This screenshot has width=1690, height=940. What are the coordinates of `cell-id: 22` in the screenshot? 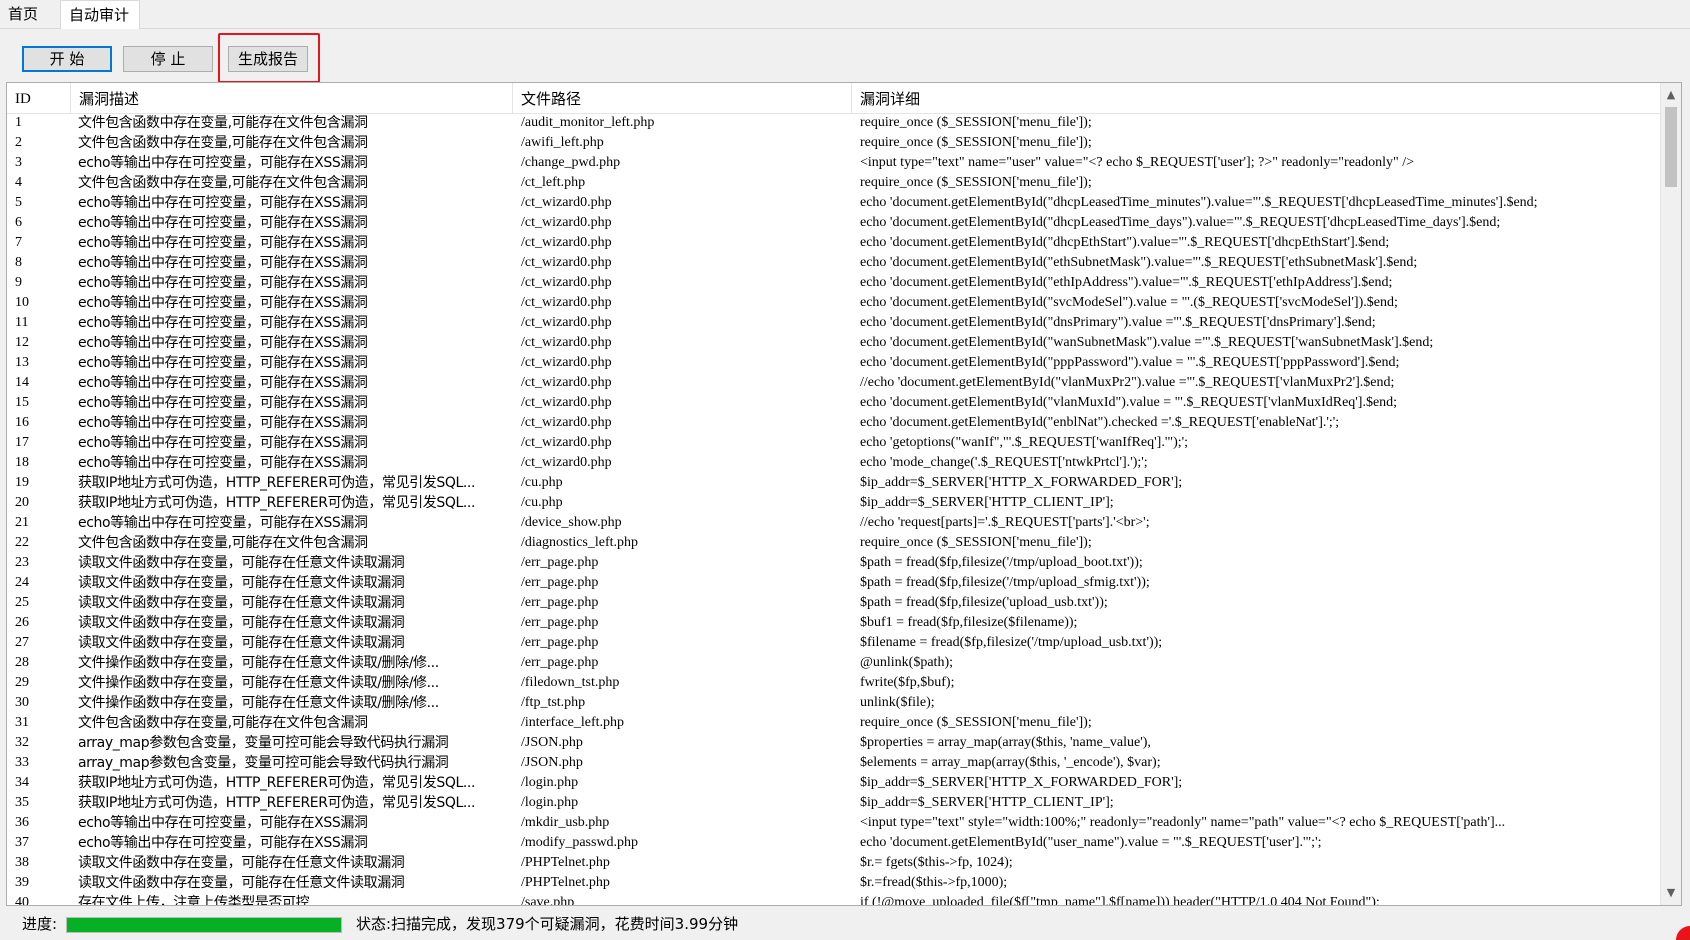 It's located at (22, 542).